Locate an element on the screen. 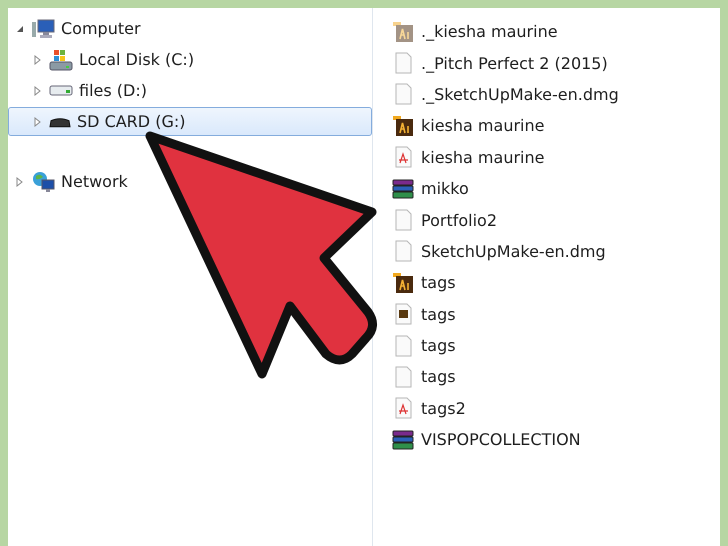  file-item: mikko is located at coordinates (555, 188).